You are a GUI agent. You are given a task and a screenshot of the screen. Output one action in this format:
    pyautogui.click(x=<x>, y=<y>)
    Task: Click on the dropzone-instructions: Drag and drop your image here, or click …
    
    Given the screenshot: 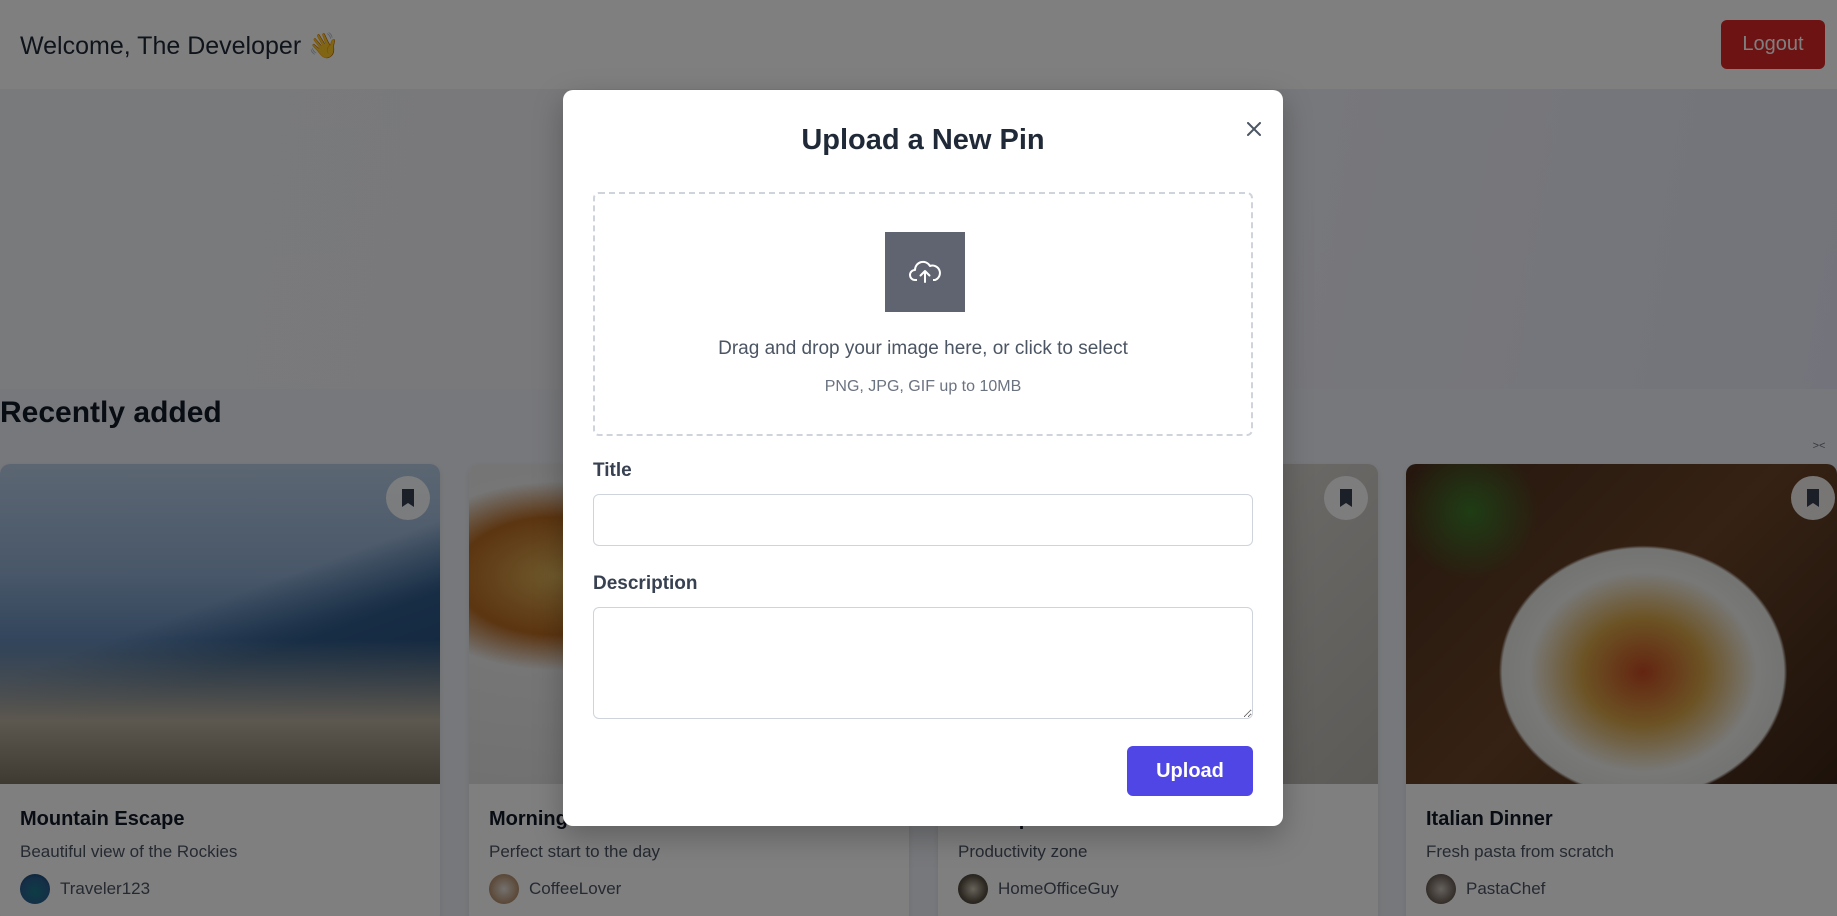 What is the action you would take?
    pyautogui.click(x=923, y=348)
    